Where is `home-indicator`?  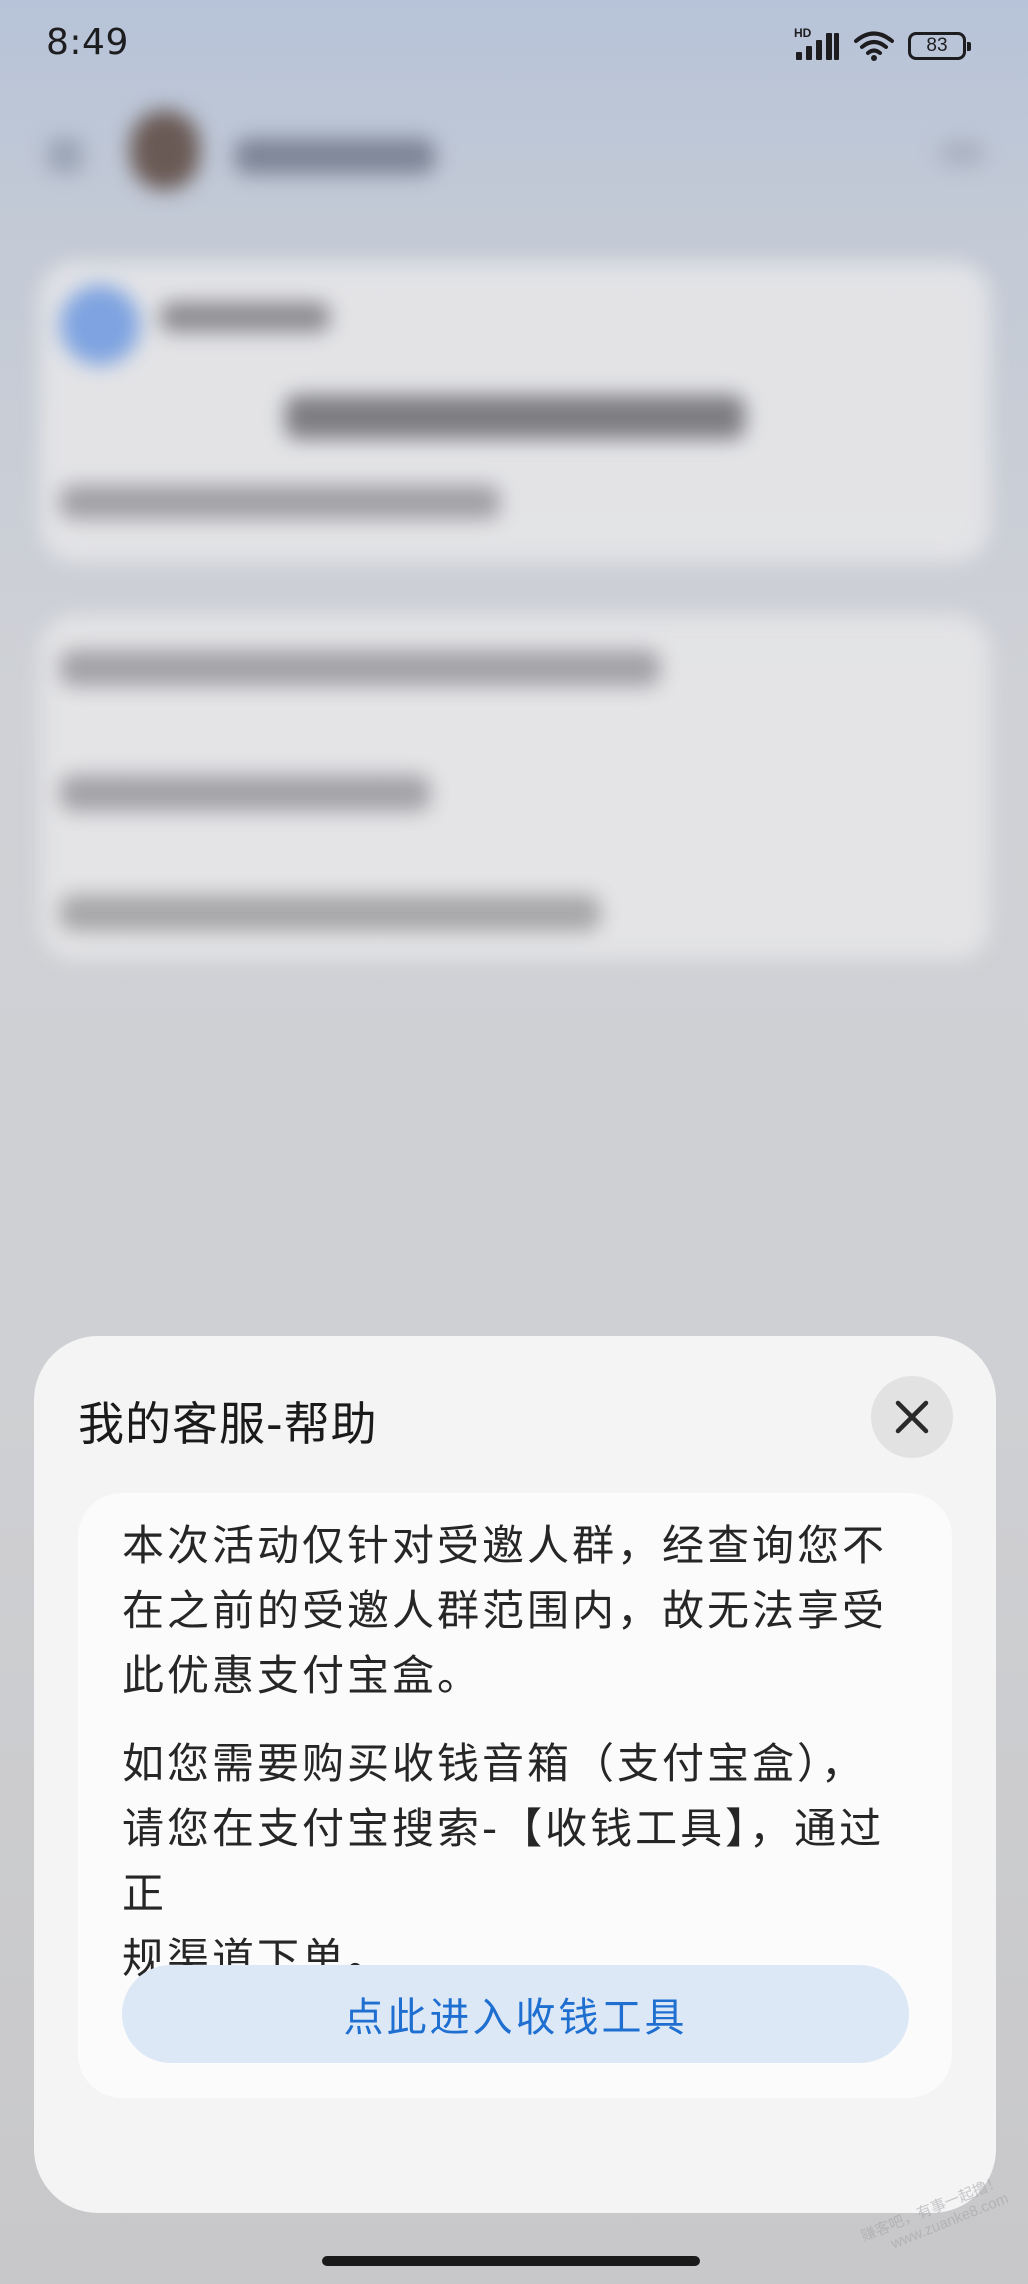
home-indicator is located at coordinates (511, 2261).